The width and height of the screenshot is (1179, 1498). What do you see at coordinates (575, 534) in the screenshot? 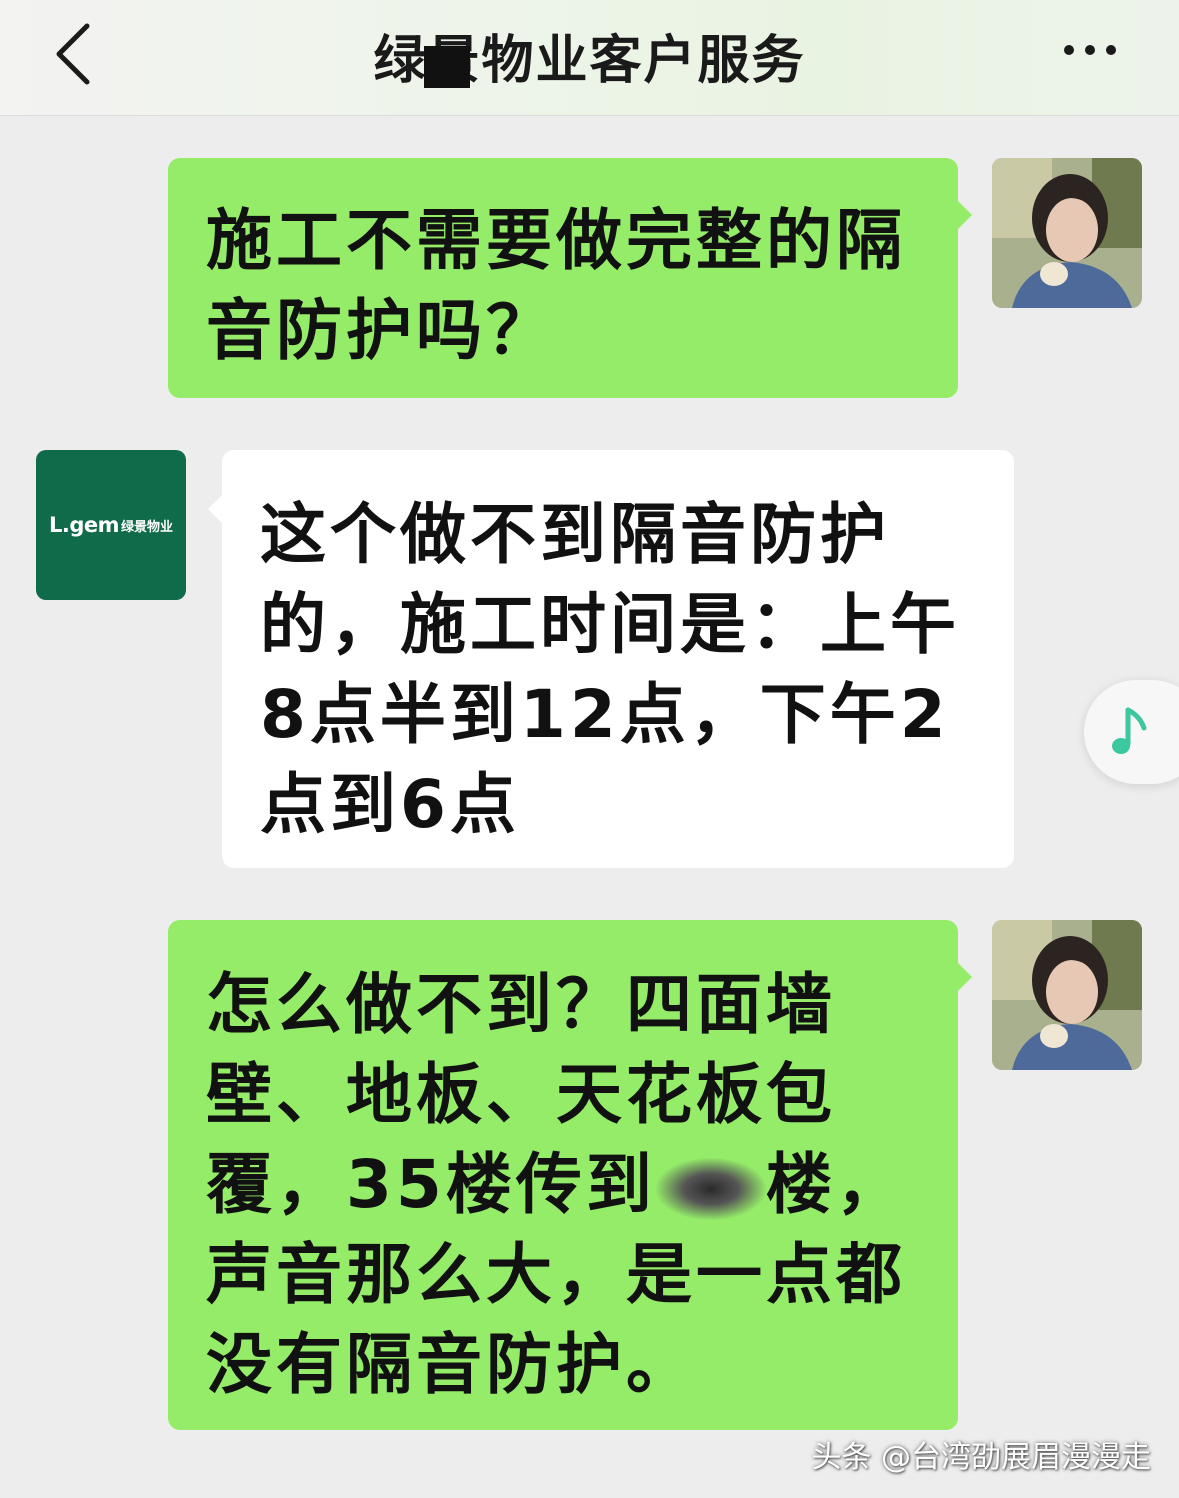
I see `message-line: 这个做不到隔音防护` at bounding box center [575, 534].